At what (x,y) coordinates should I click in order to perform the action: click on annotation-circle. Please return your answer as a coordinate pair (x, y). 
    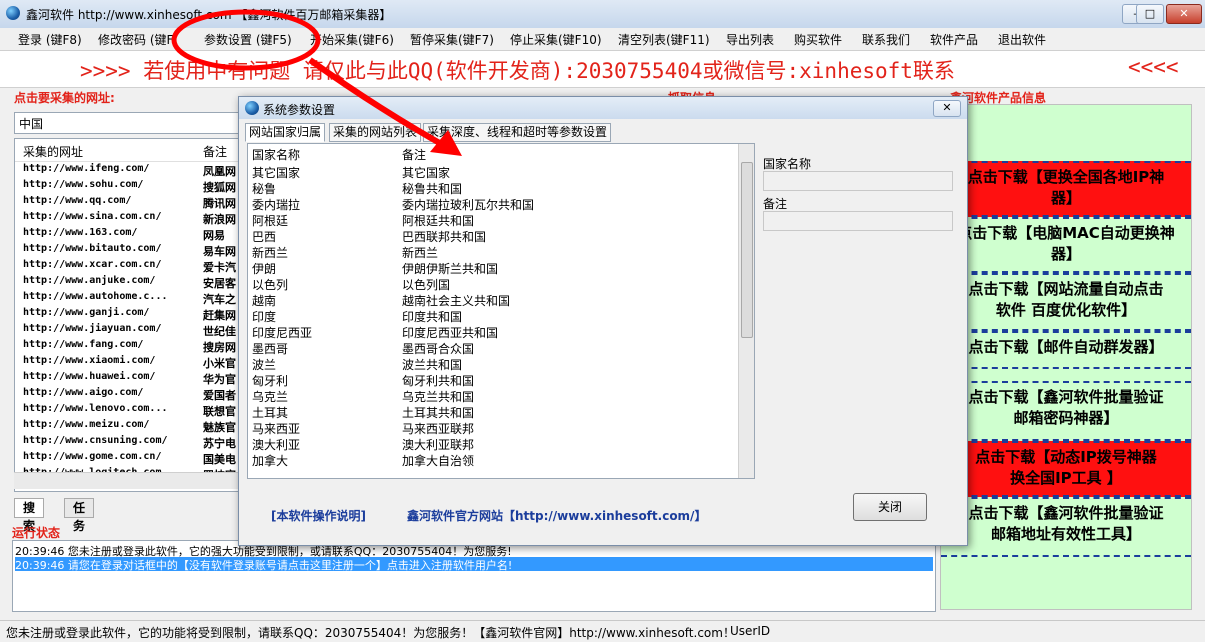
    Looking at the image, I should click on (246, 40).